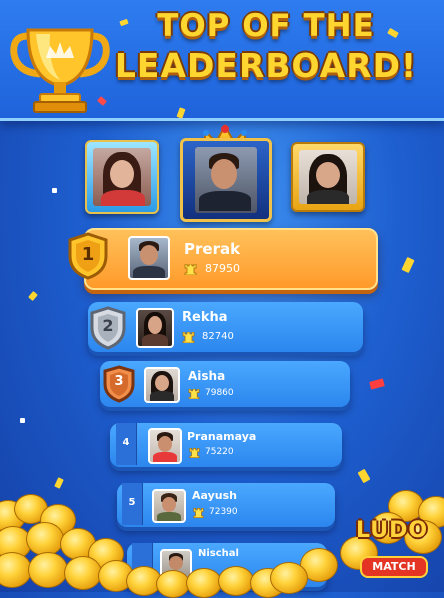 Image resolution: width=444 pixels, height=598 pixels. Describe the element at coordinates (266, 65) in the screenshot. I see `title-line-2: LEADERBOARD!` at that location.